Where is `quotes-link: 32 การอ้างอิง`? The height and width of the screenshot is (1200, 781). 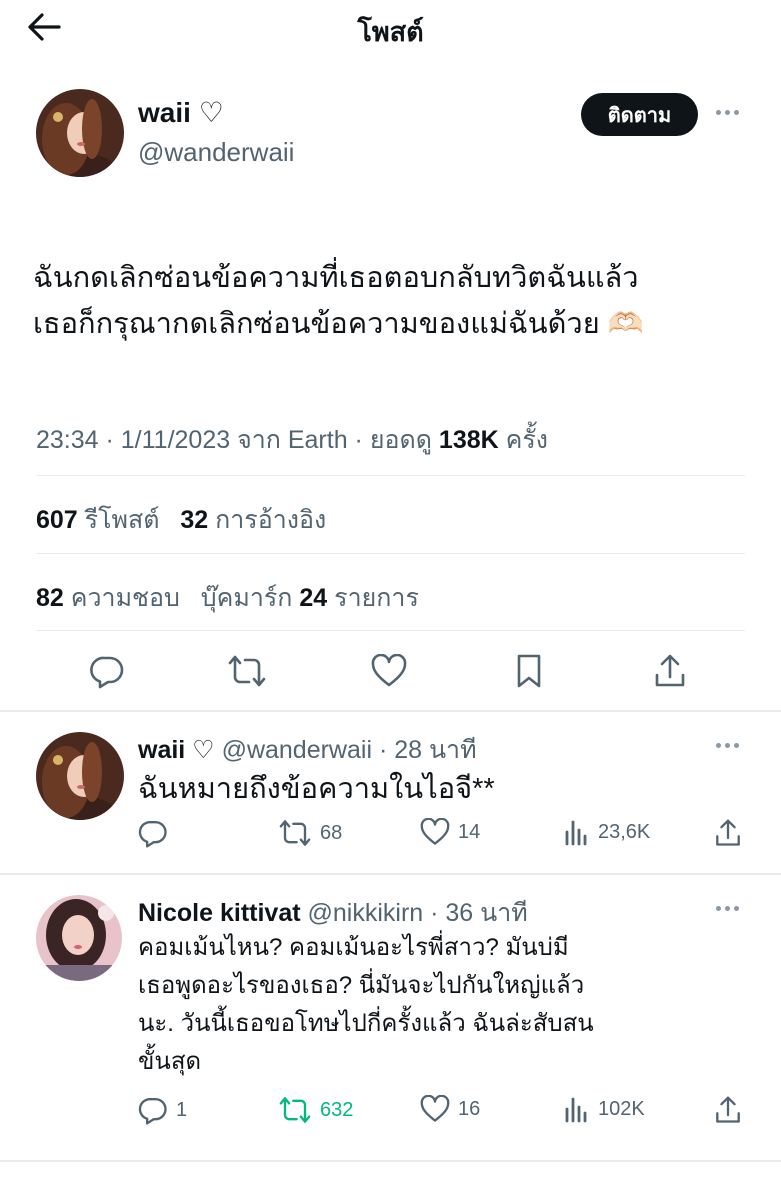 quotes-link: 32 การอ้างอิง is located at coordinates (253, 520).